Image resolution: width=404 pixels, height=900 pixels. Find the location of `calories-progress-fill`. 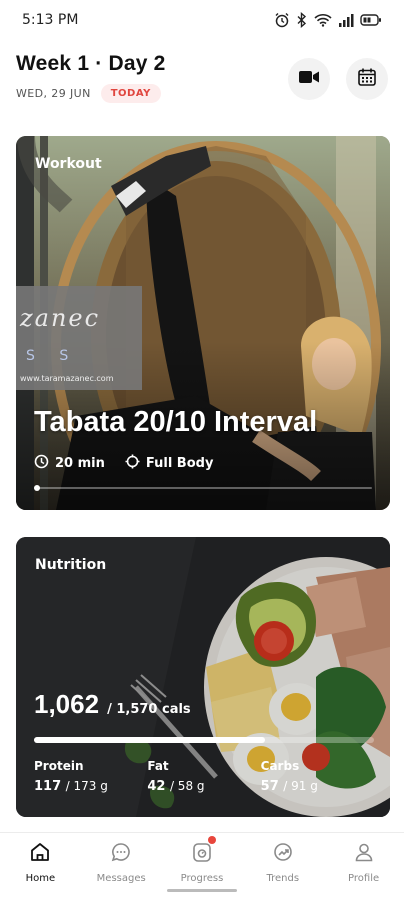

calories-progress-fill is located at coordinates (150, 740).